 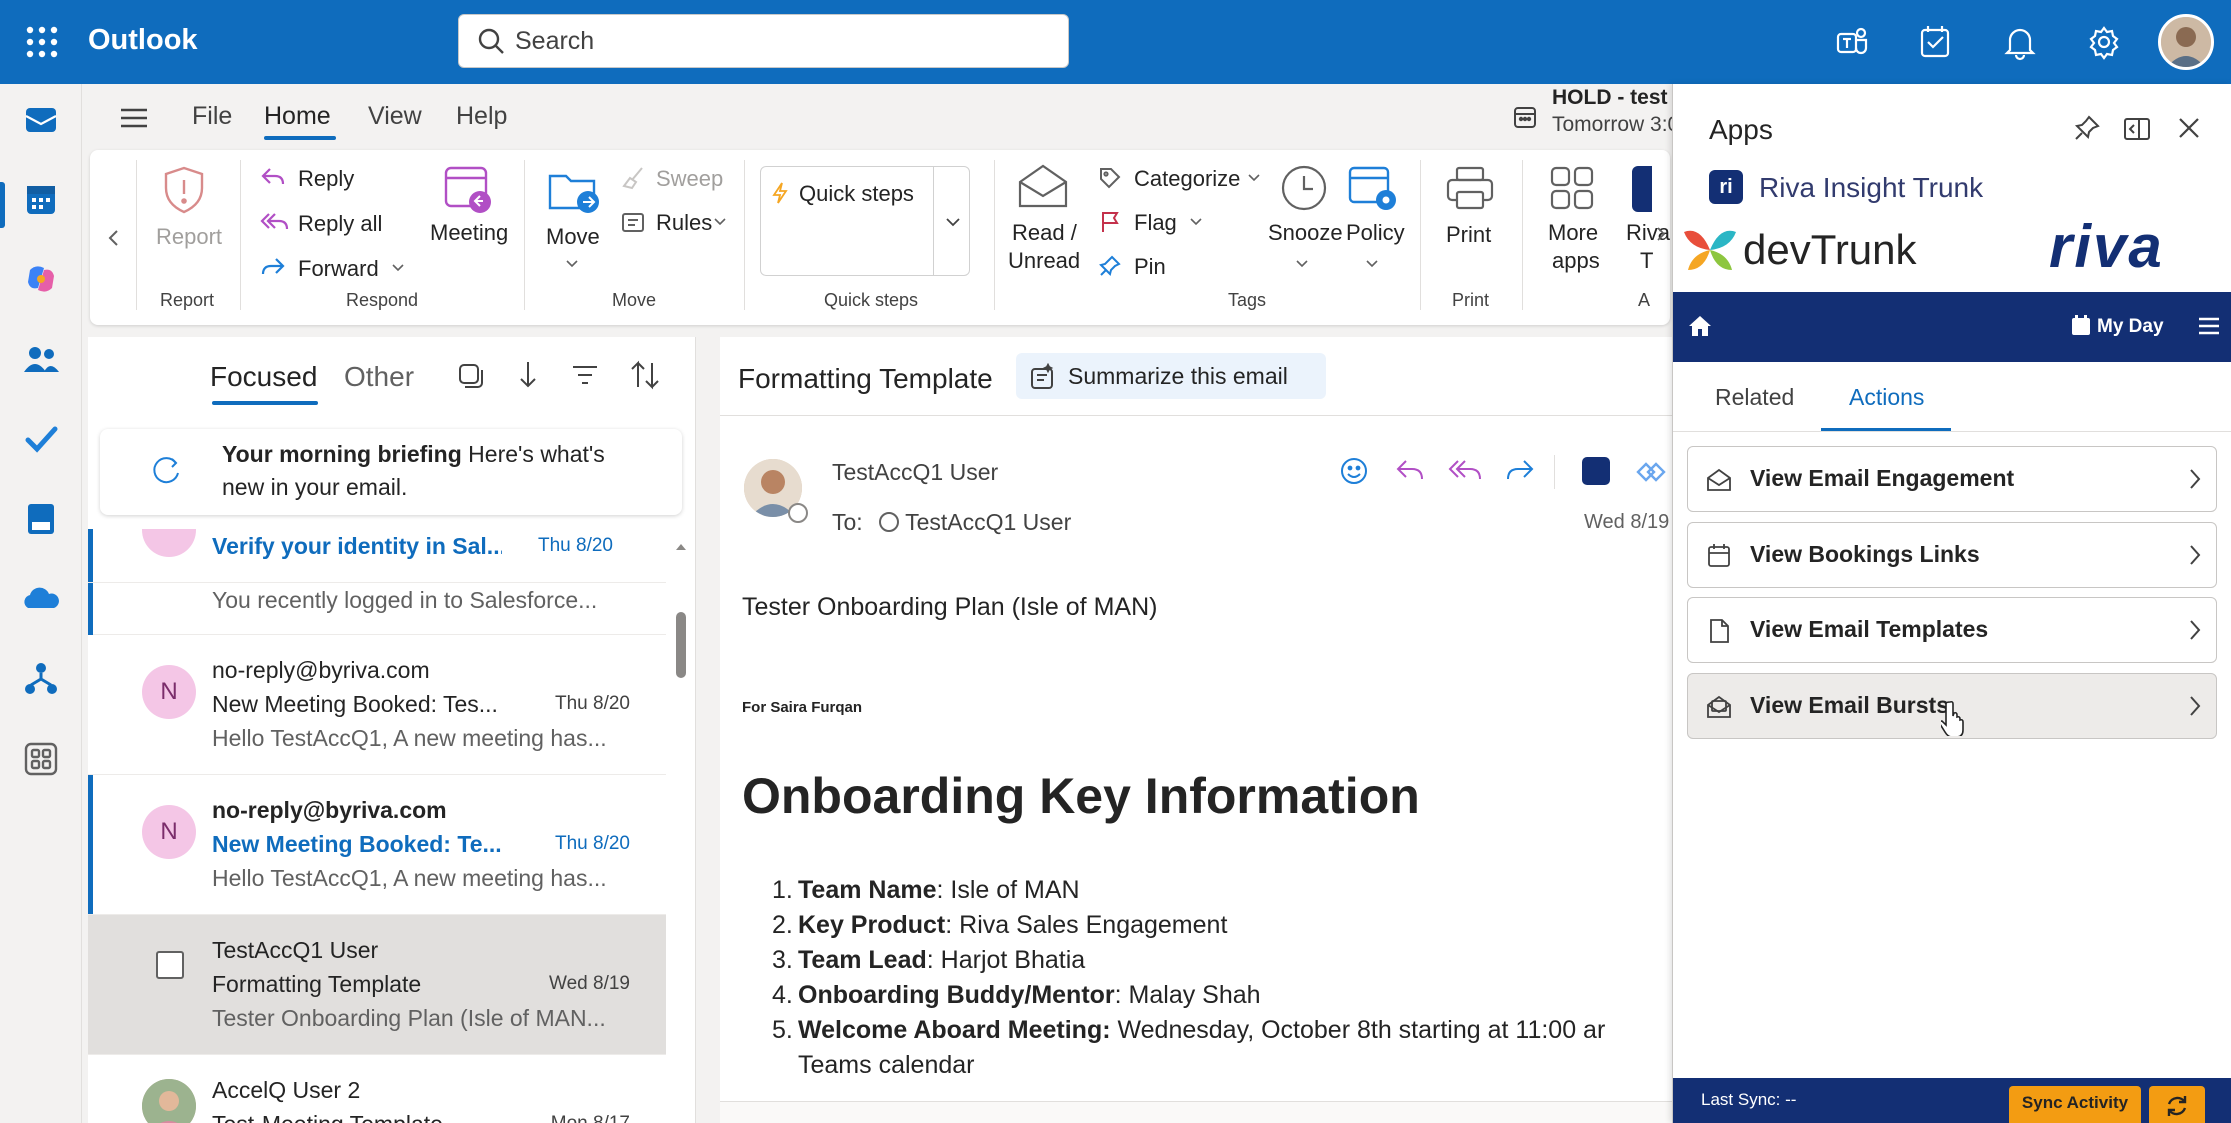 What do you see at coordinates (1171, 376) in the screenshot?
I see `summarize-button: Summarize this email` at bounding box center [1171, 376].